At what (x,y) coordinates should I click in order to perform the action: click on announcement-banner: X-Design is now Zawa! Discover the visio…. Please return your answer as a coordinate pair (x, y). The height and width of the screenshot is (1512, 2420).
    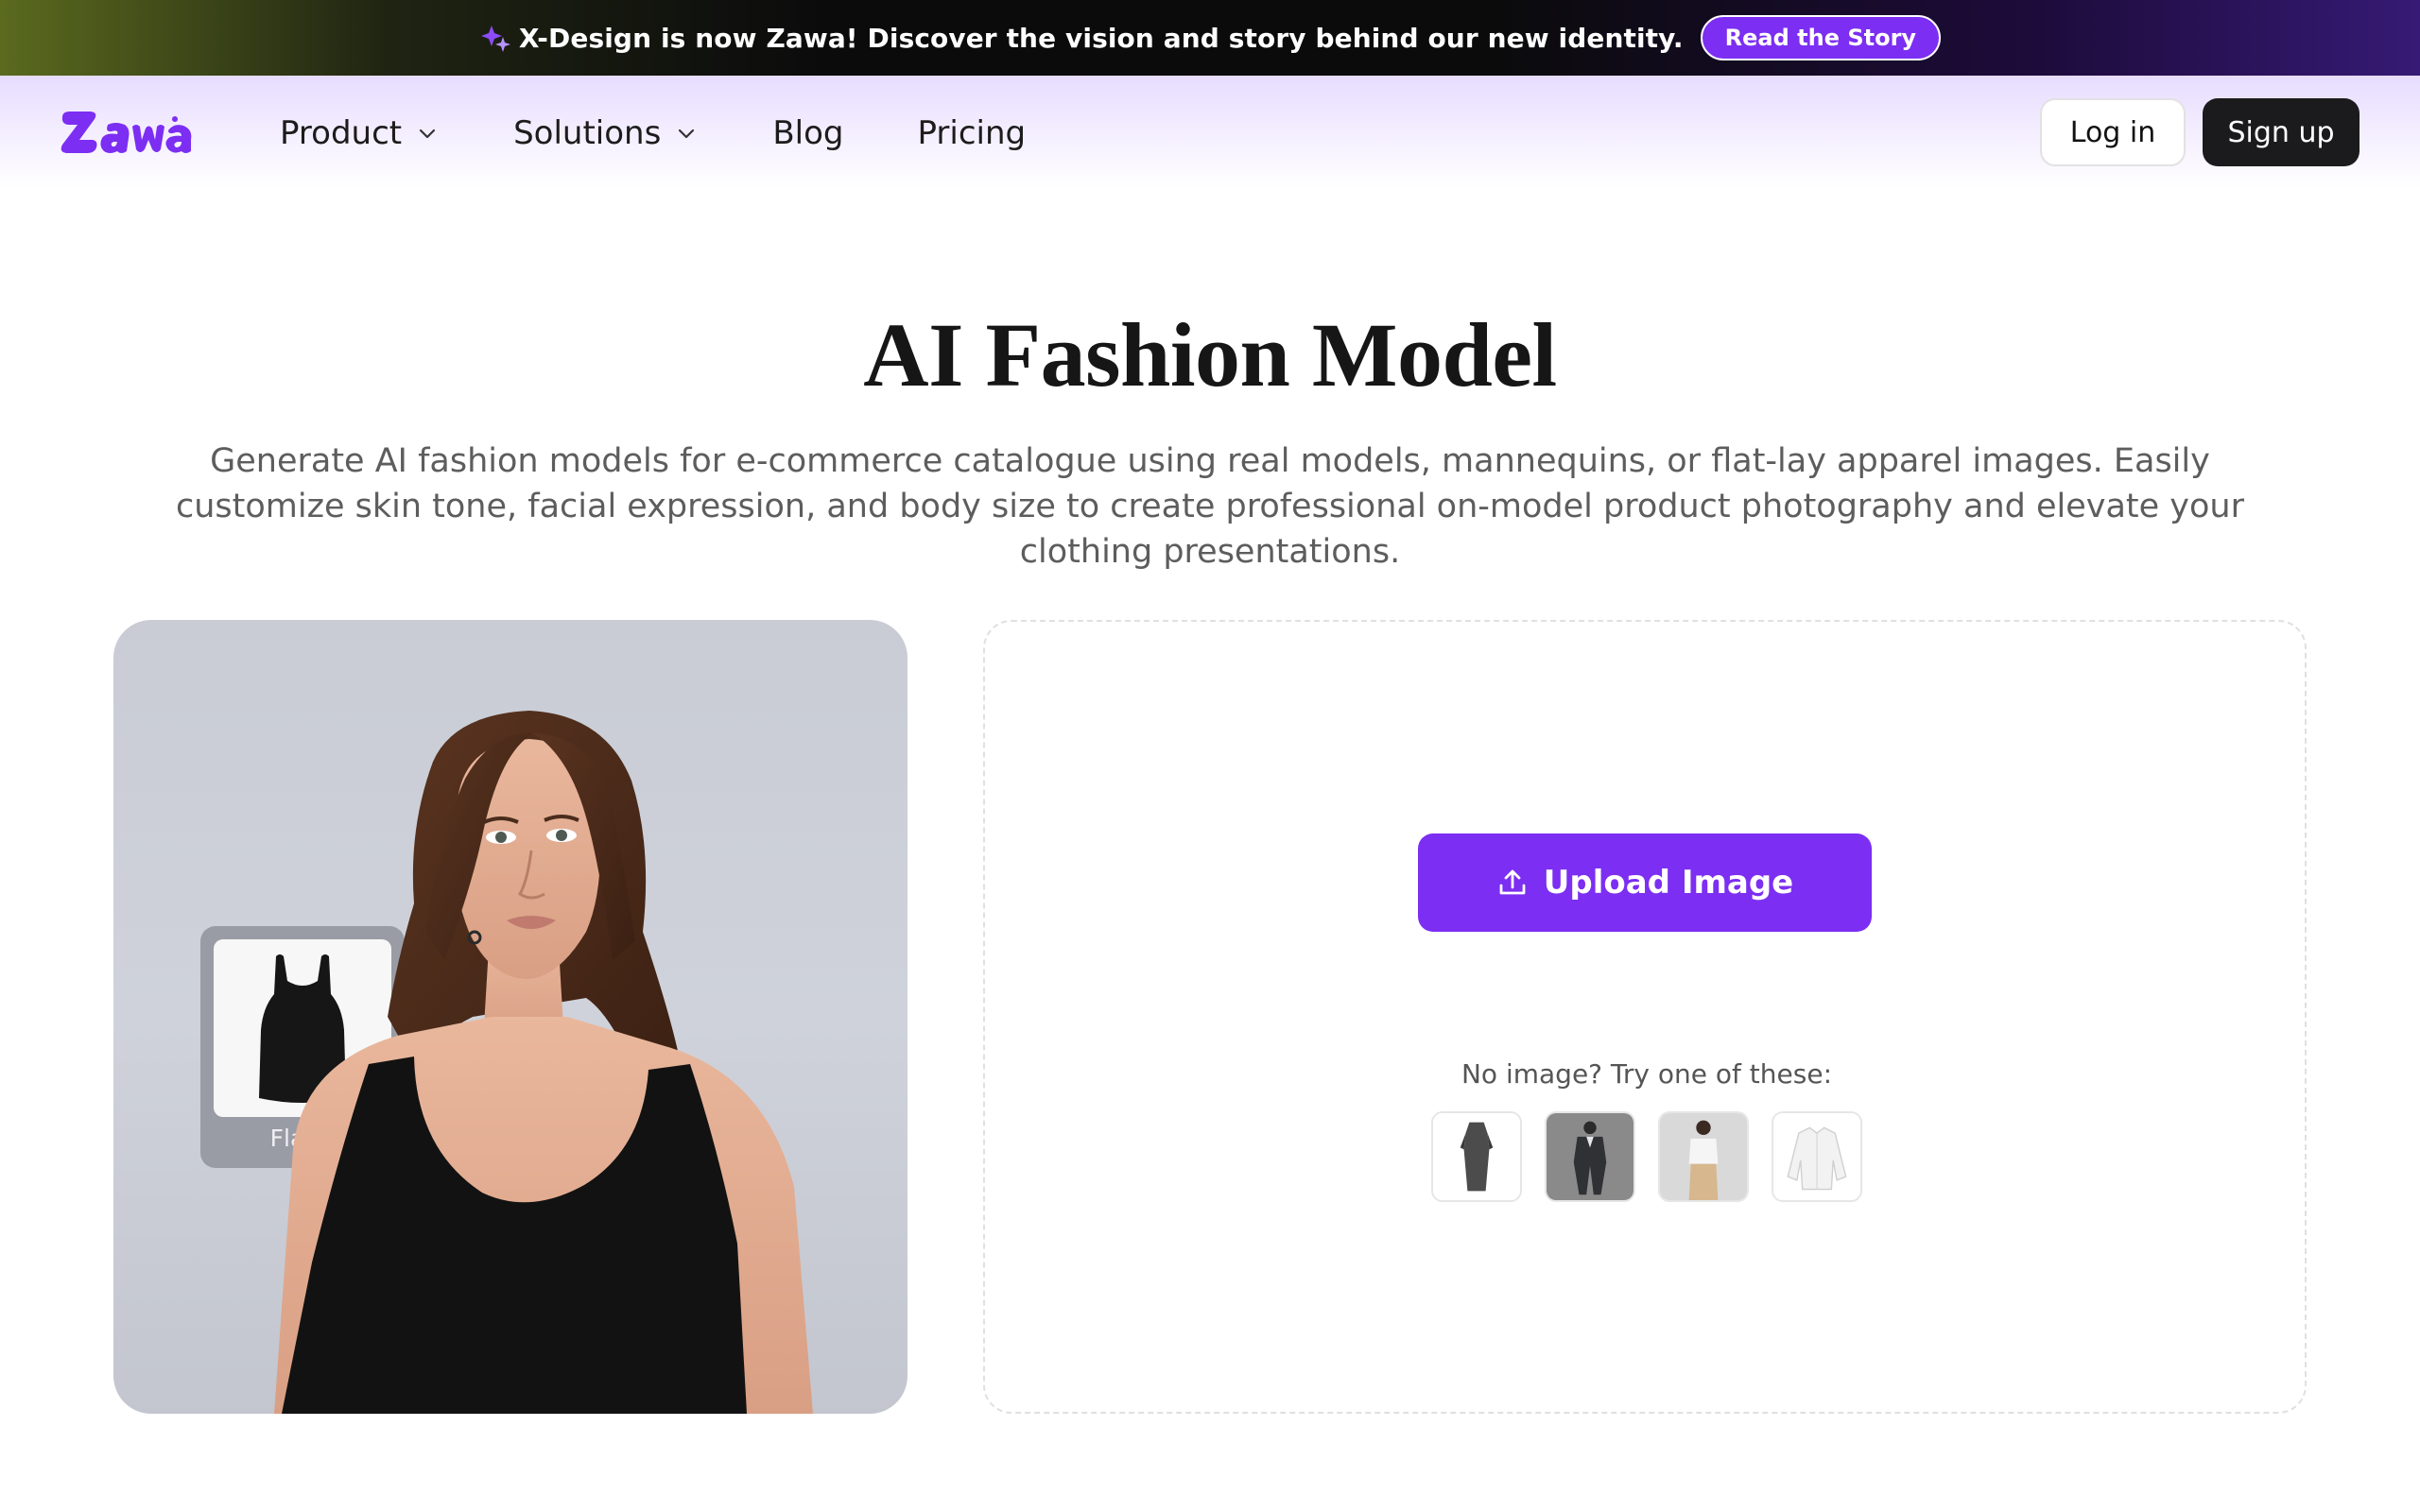
    Looking at the image, I should click on (1210, 38).